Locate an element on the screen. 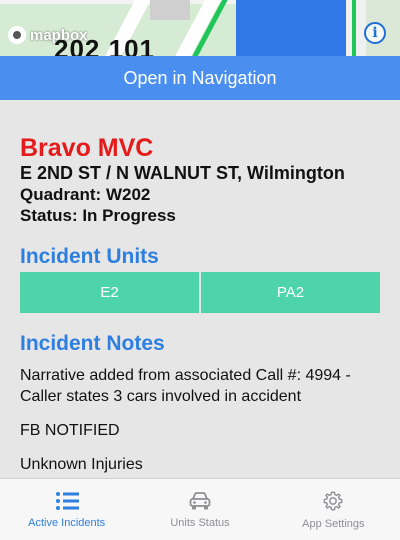  tab-label: Units Status is located at coordinates (200, 522).